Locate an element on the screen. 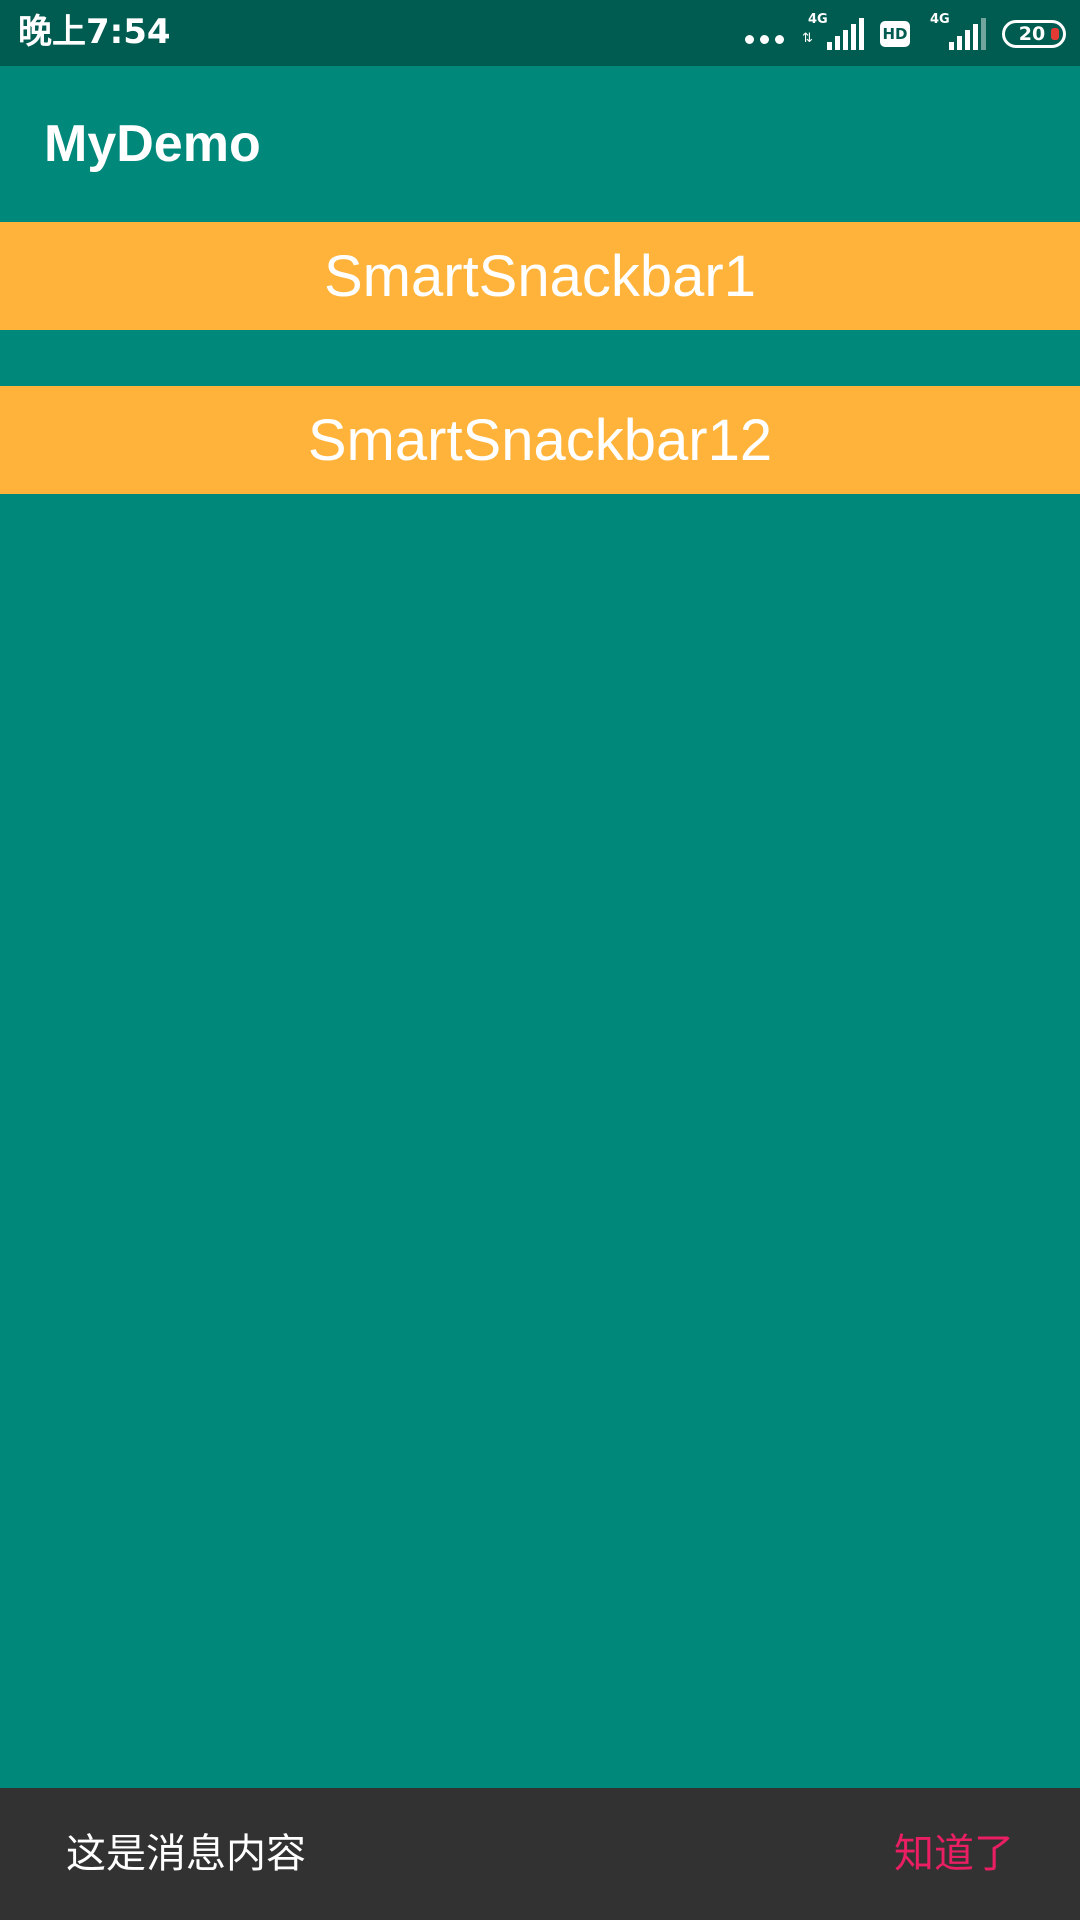  network-type-label-2: 4G is located at coordinates (940, 19).